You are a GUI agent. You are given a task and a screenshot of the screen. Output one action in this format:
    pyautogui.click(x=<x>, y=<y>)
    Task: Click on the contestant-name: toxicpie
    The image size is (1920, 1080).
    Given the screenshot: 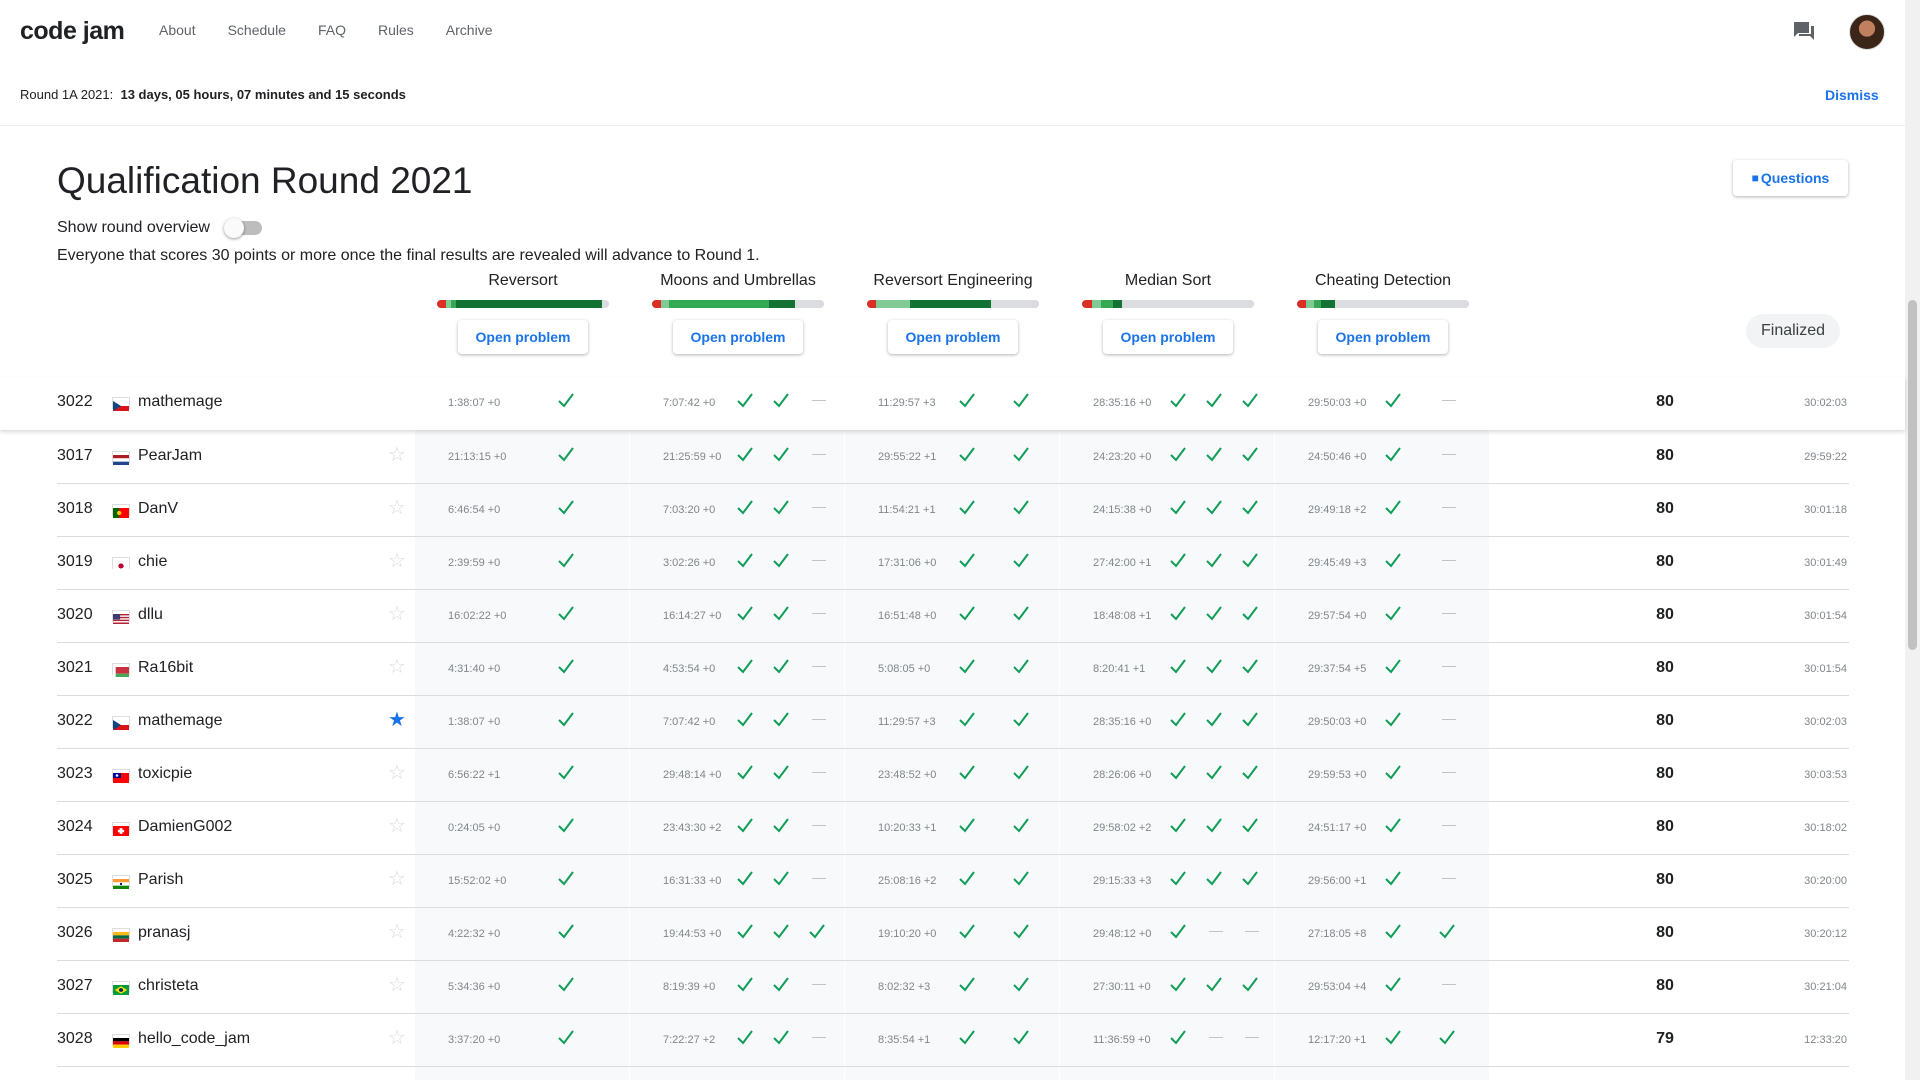 What is the action you would take?
    pyautogui.click(x=165, y=774)
    